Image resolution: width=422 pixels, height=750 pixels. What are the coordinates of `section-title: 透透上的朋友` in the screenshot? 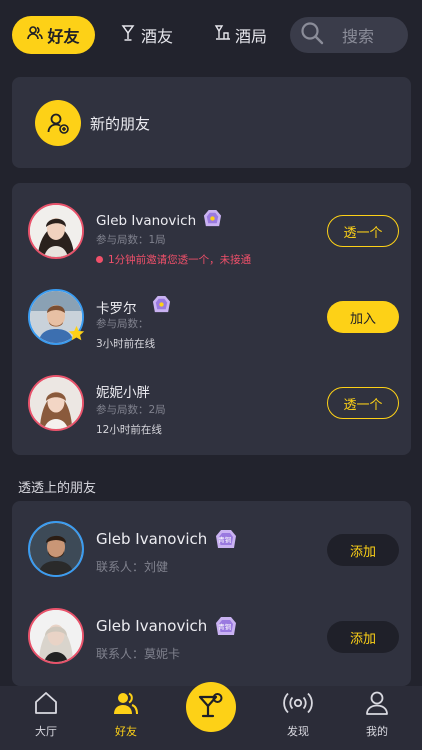 It's located at (57, 488).